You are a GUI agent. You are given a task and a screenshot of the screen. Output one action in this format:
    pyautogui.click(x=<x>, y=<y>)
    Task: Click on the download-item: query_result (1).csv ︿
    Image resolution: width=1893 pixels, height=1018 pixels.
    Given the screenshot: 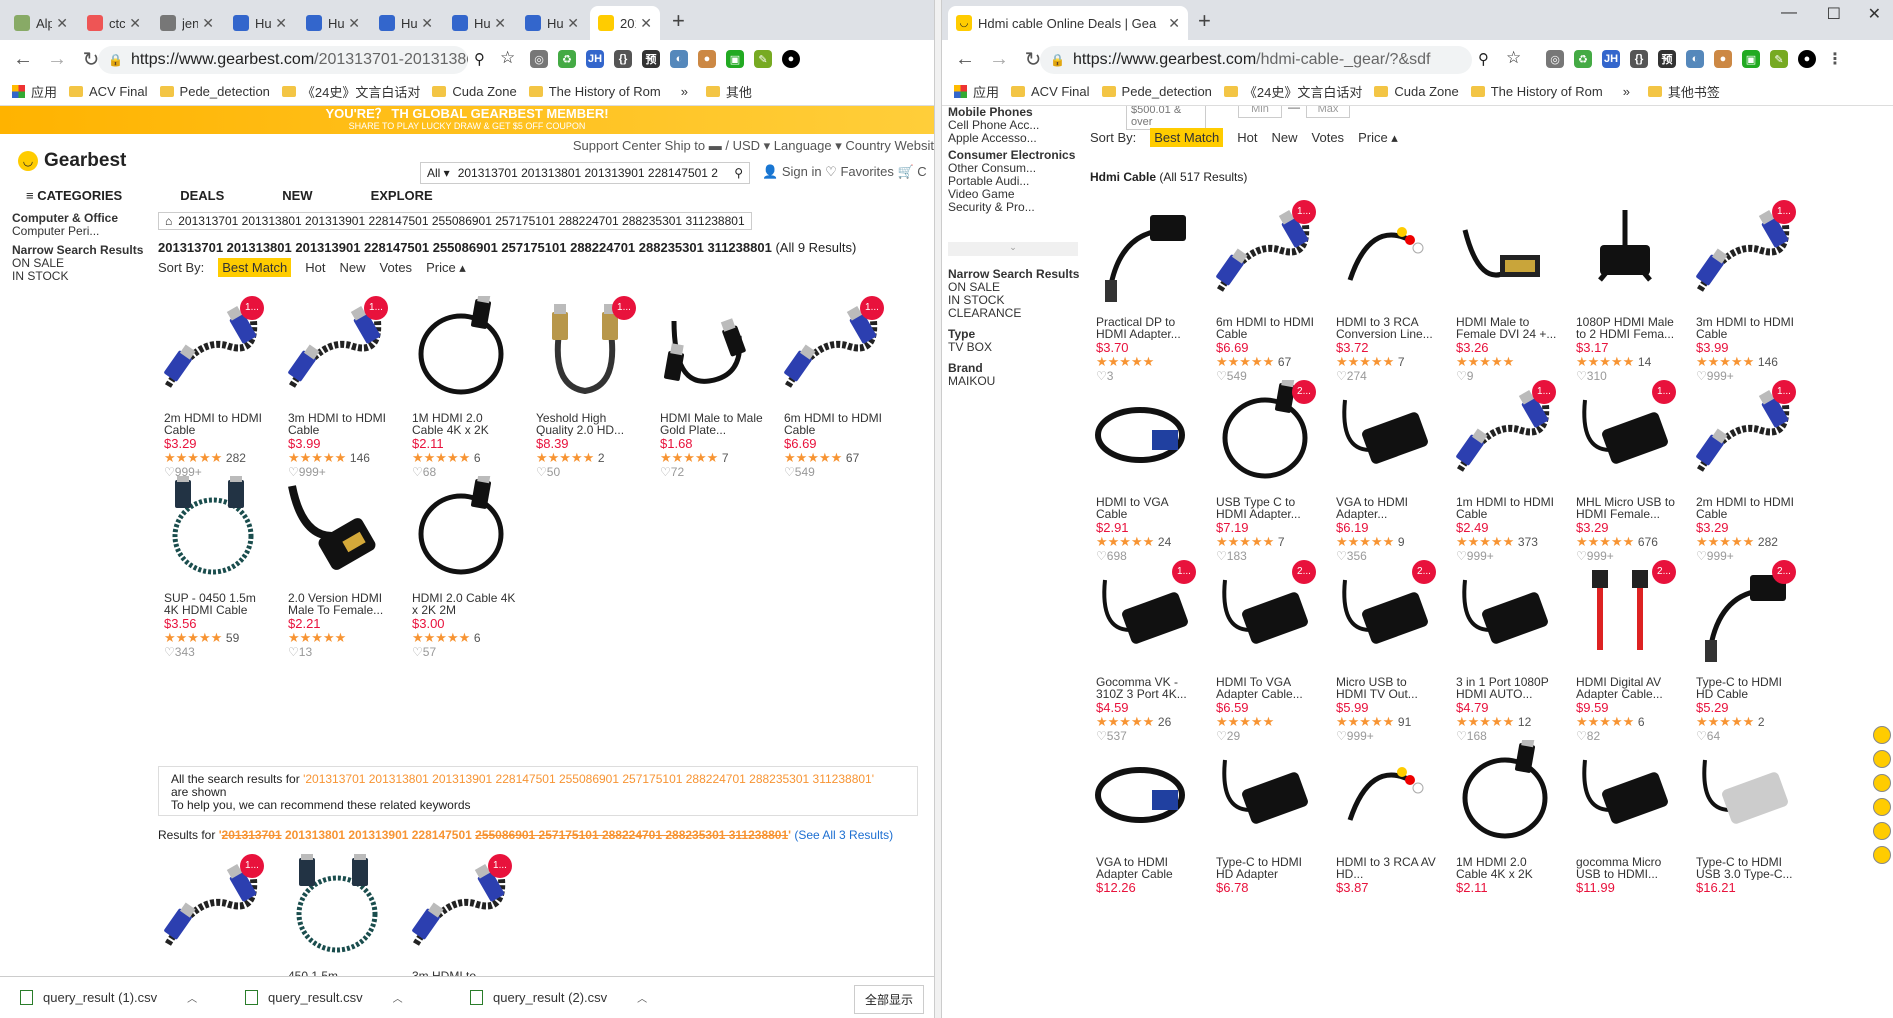 What is the action you would take?
    pyautogui.click(x=112, y=997)
    